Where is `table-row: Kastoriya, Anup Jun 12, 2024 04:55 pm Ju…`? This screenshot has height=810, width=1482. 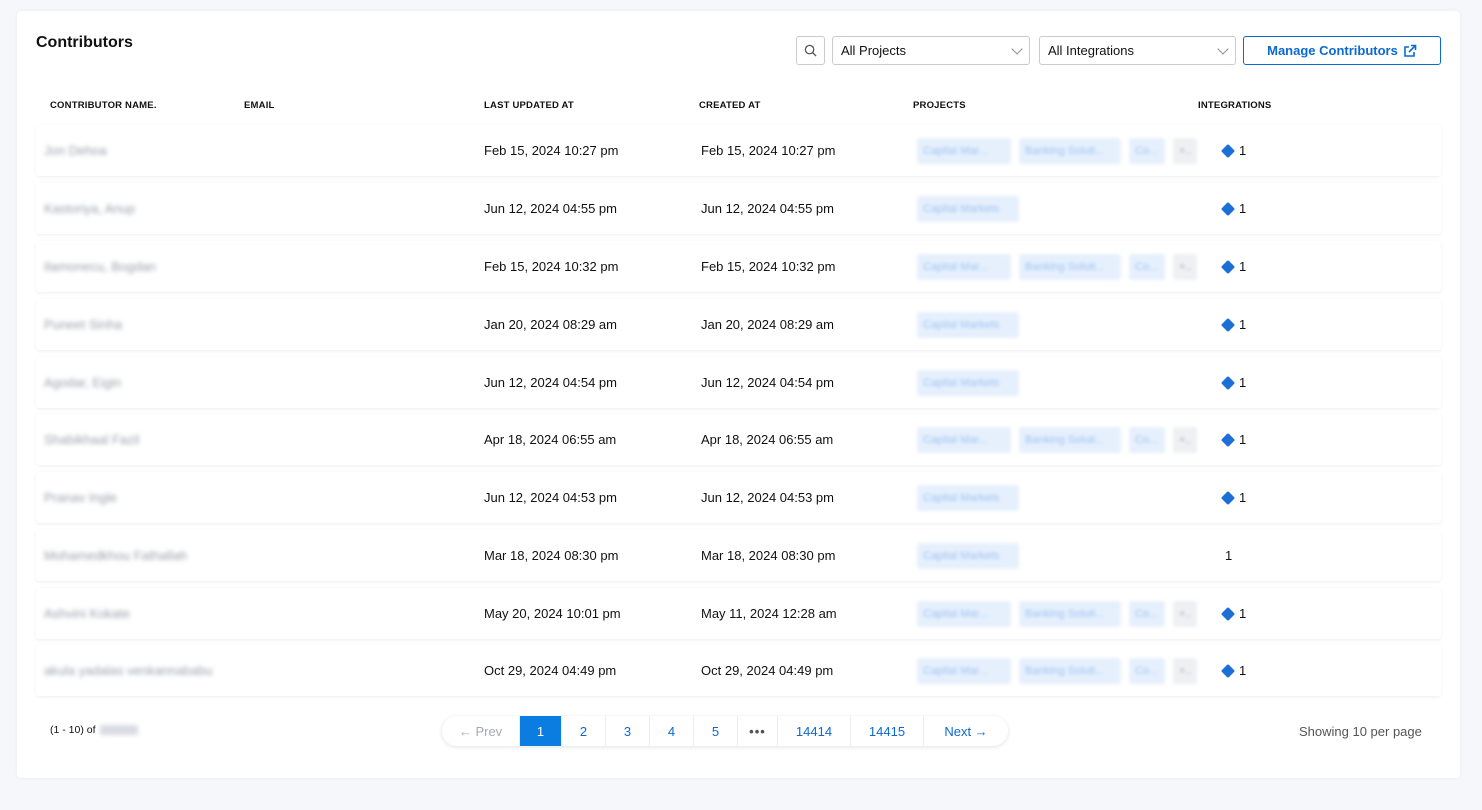 table-row: Kastoriya, Anup Jun 12, 2024 04:55 pm Ju… is located at coordinates (738, 208).